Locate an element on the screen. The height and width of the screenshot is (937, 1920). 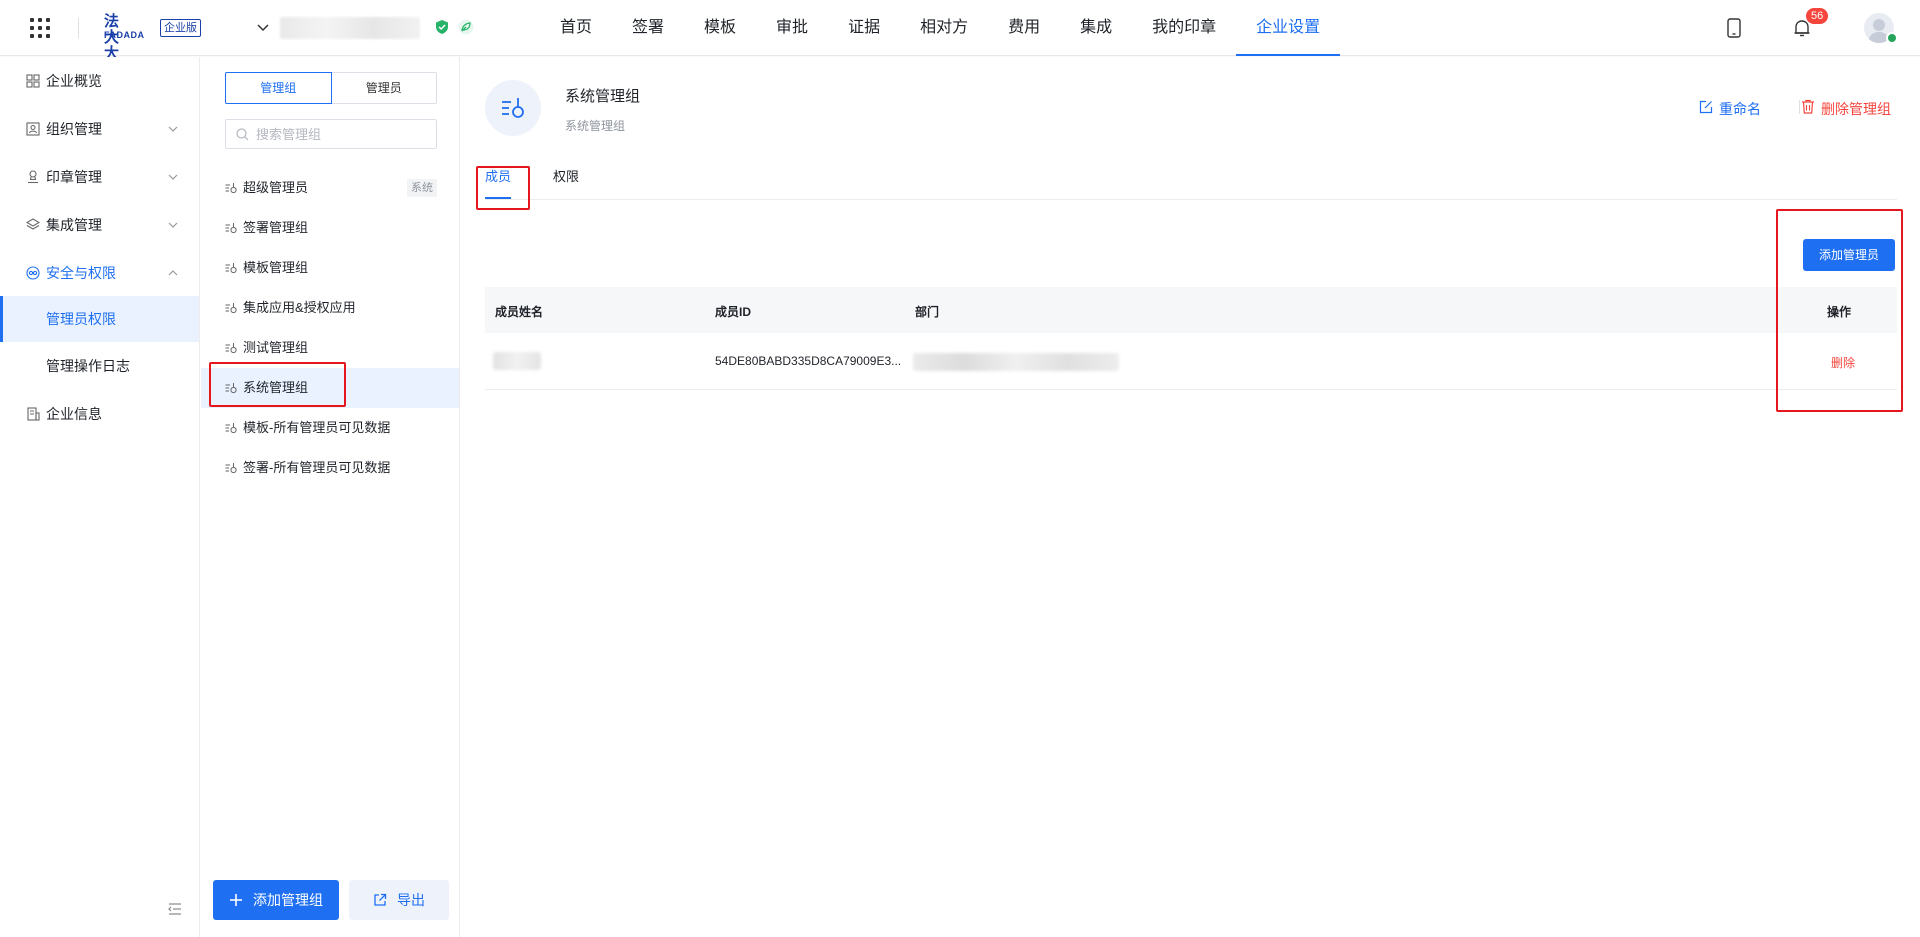
group-title: 系统管理组 is located at coordinates (603, 96).